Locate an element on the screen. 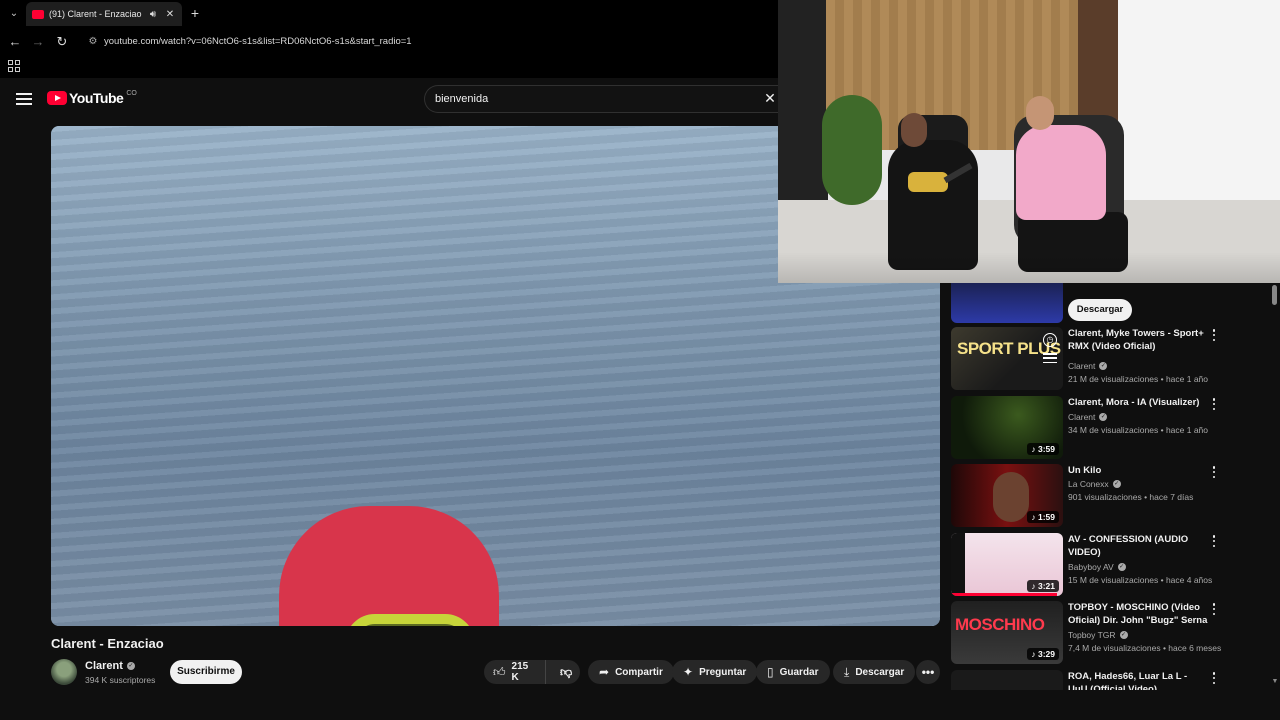 This screenshot has width=1280, height=720. close-tab-icon: ✕ is located at coordinates (170, 14).